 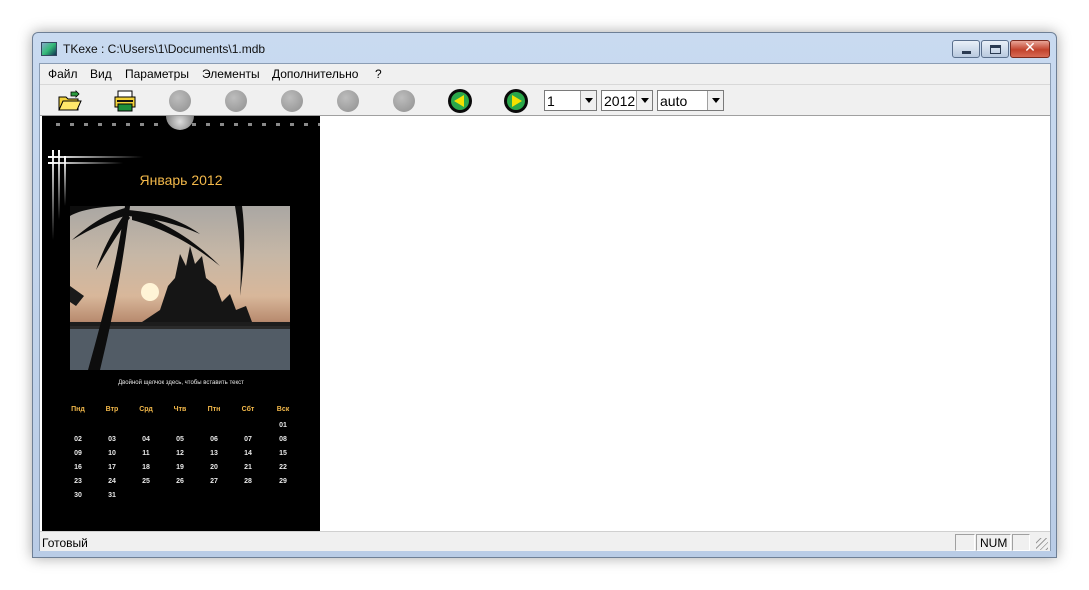 I want to click on date-cell: 22, so click(x=283, y=467).